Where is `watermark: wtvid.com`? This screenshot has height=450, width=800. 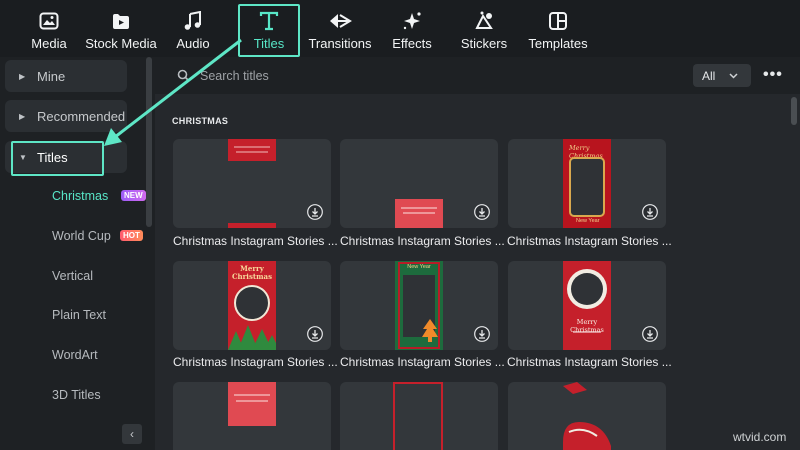
watermark: wtvid.com is located at coordinates (760, 437).